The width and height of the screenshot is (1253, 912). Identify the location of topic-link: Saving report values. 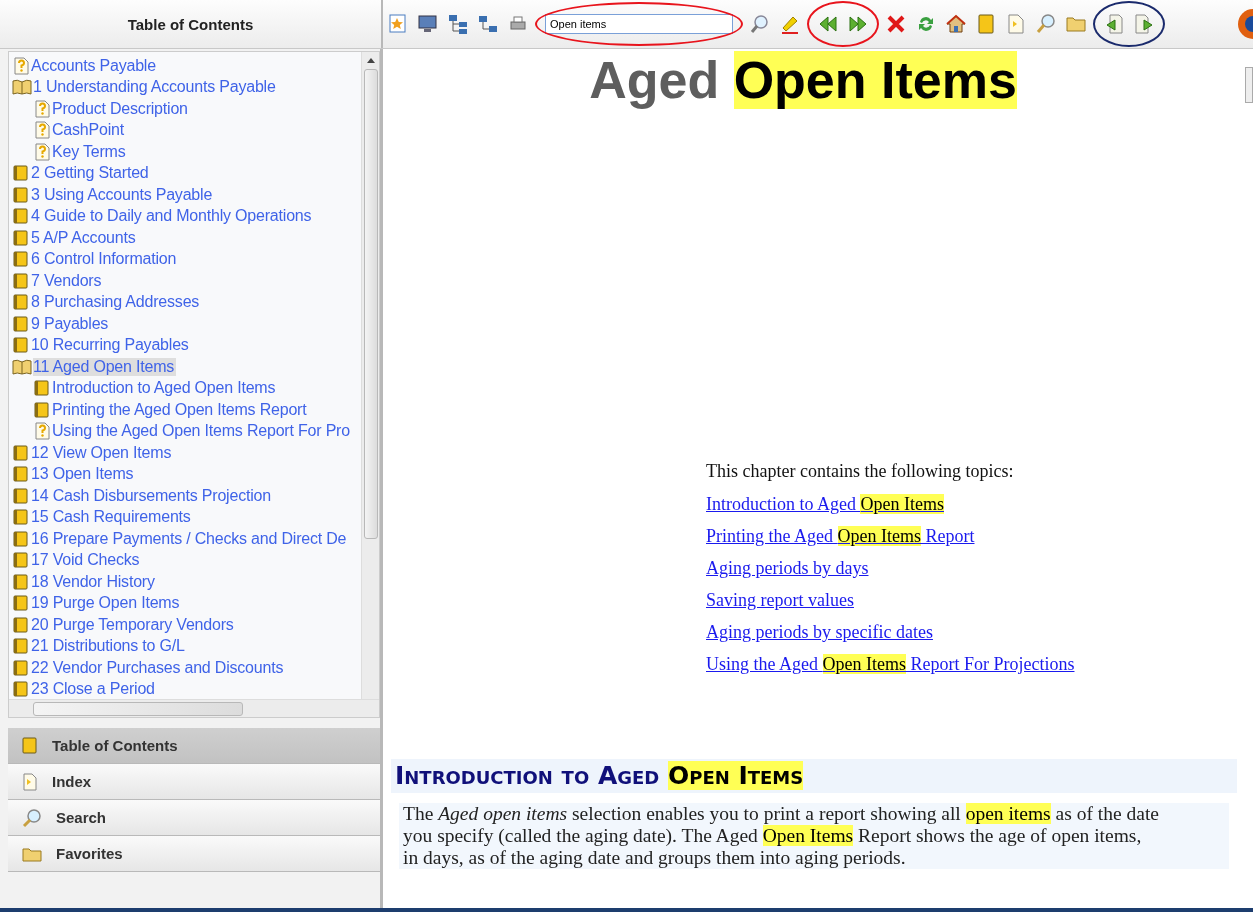
(780, 600).